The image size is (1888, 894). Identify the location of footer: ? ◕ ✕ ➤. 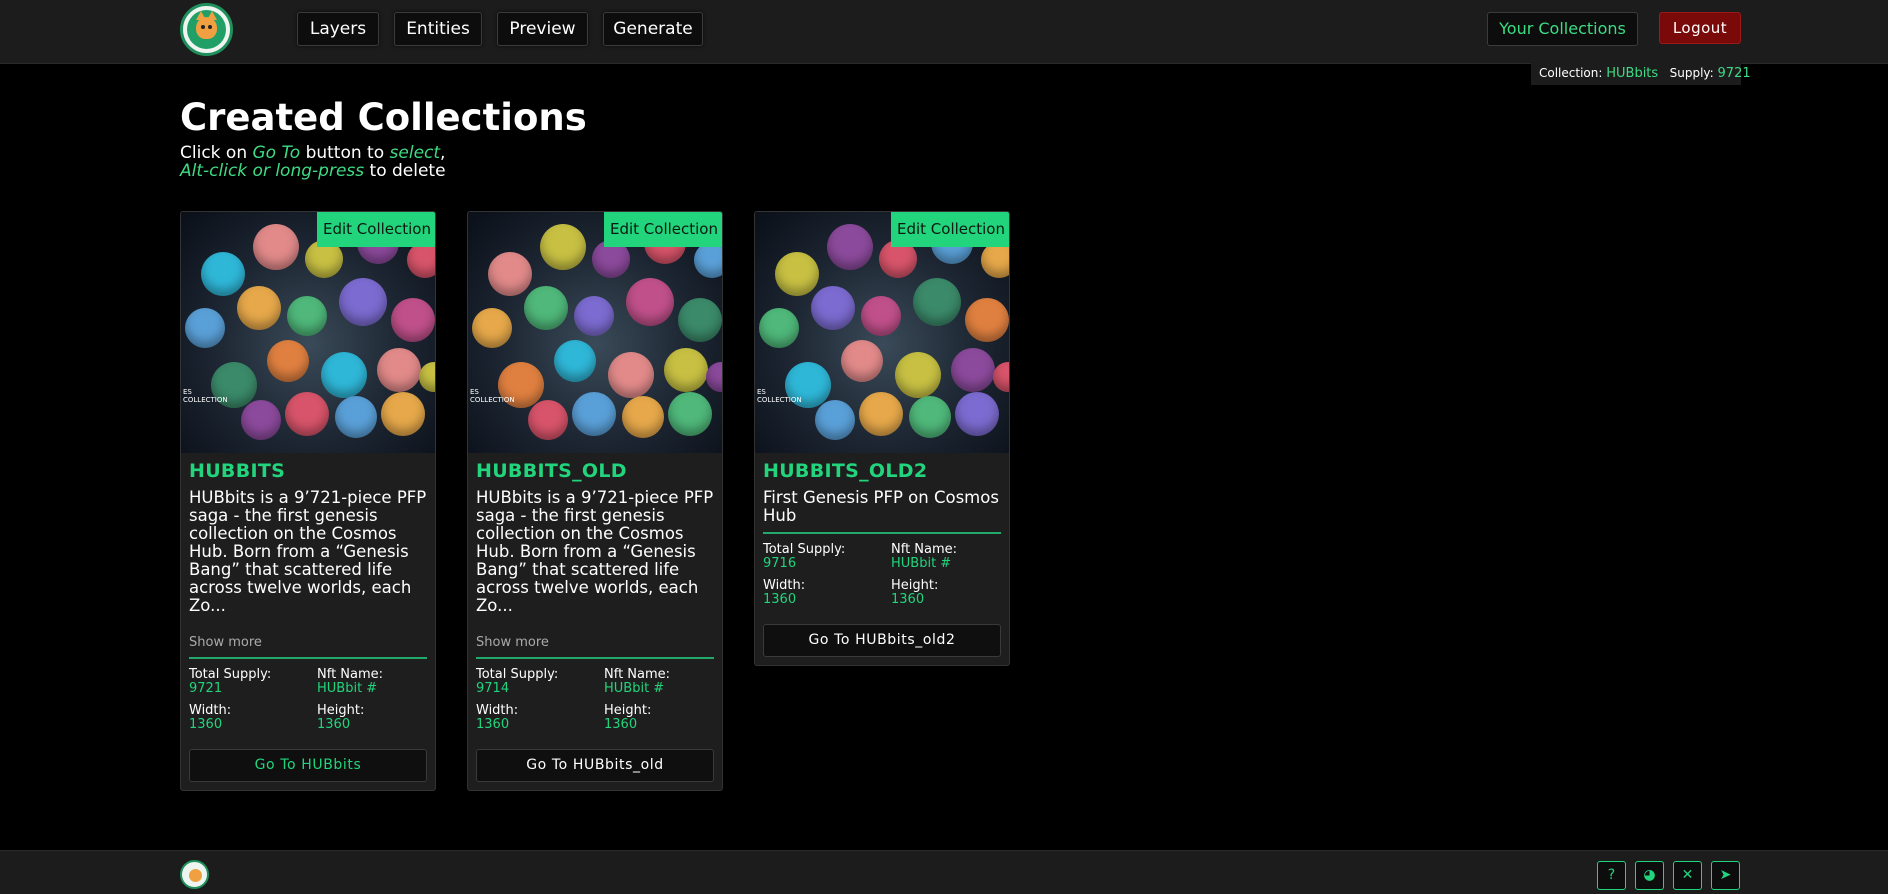
(944, 872).